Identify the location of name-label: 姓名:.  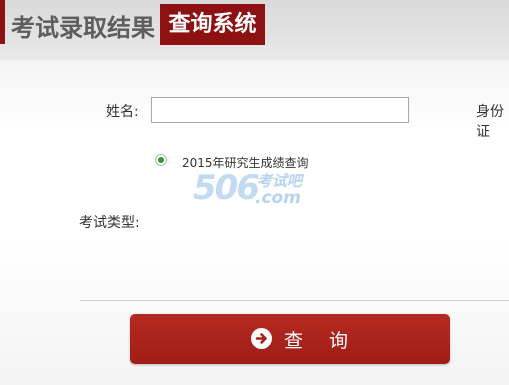
(122, 112).